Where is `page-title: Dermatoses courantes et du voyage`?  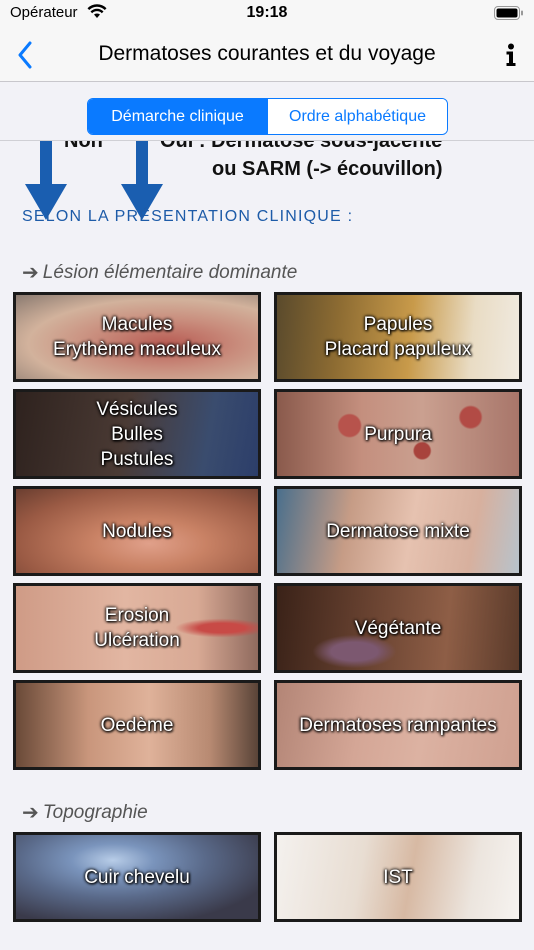 page-title: Dermatoses courantes et du voyage is located at coordinates (267, 53).